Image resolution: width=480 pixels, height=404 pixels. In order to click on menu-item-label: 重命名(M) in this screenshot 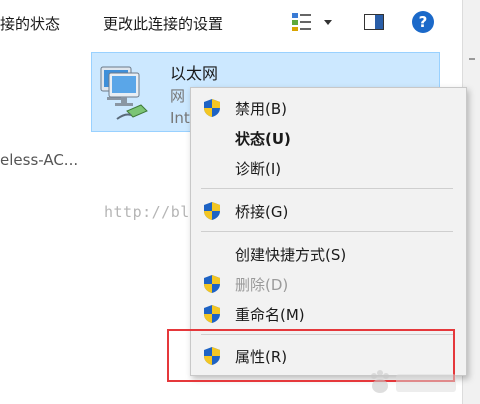, I will do `click(270, 315)`.